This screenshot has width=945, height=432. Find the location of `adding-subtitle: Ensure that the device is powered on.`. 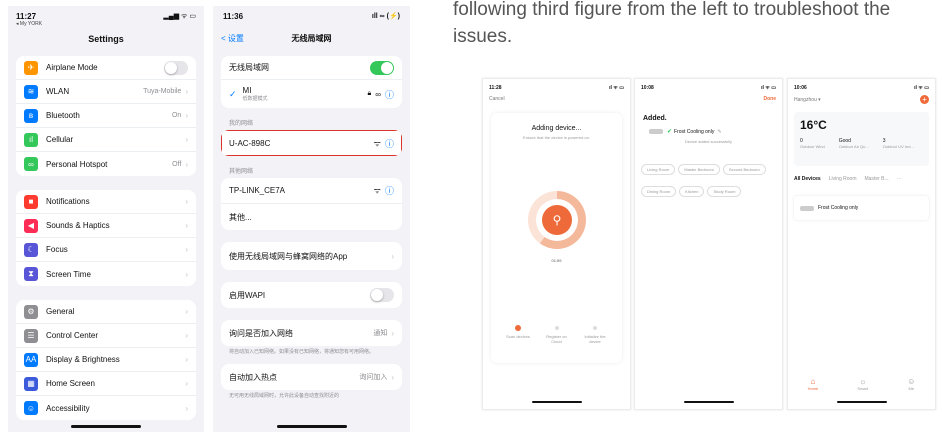

adding-subtitle: Ensure that the device is powered on. is located at coordinates (556, 137).